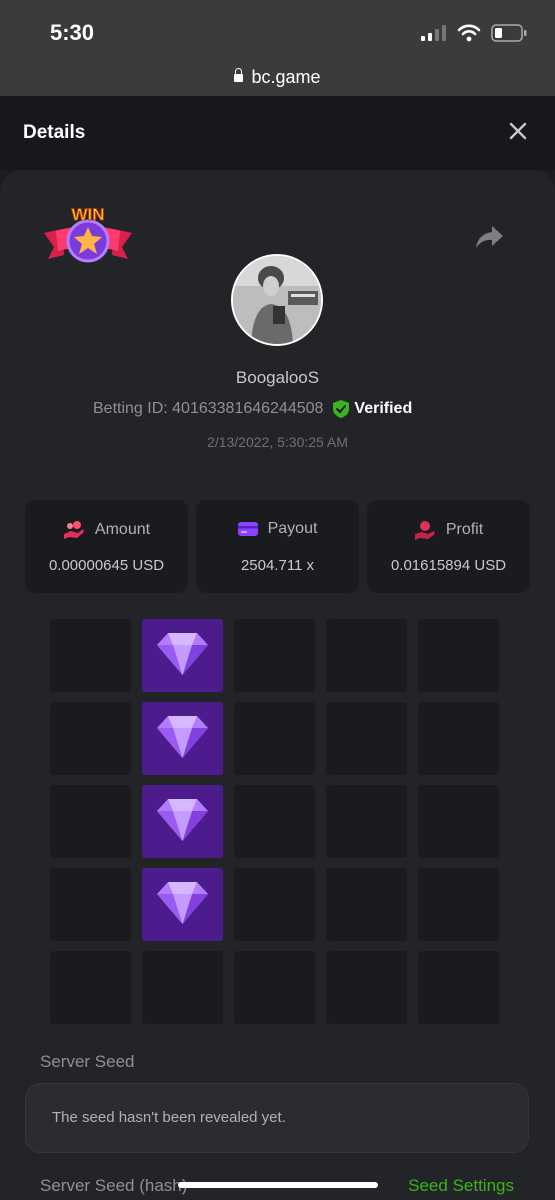  What do you see at coordinates (73, 530) in the screenshot?
I see `coins-hand-icon` at bounding box center [73, 530].